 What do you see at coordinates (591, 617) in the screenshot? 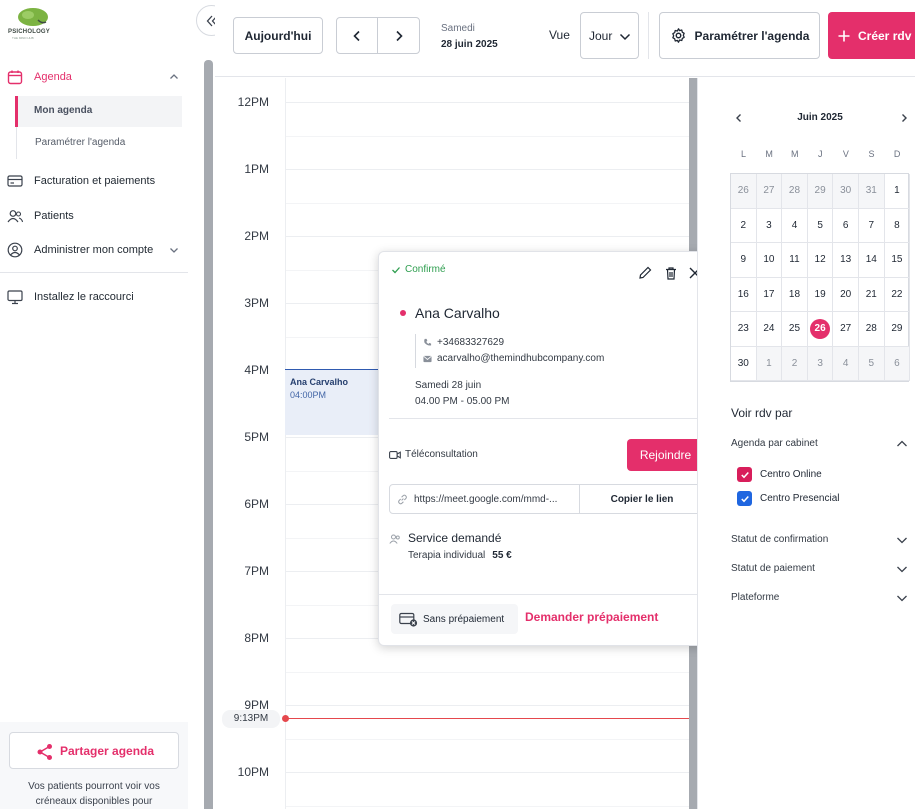
I see `request-prepayment-link: Demander prépaiement` at bounding box center [591, 617].